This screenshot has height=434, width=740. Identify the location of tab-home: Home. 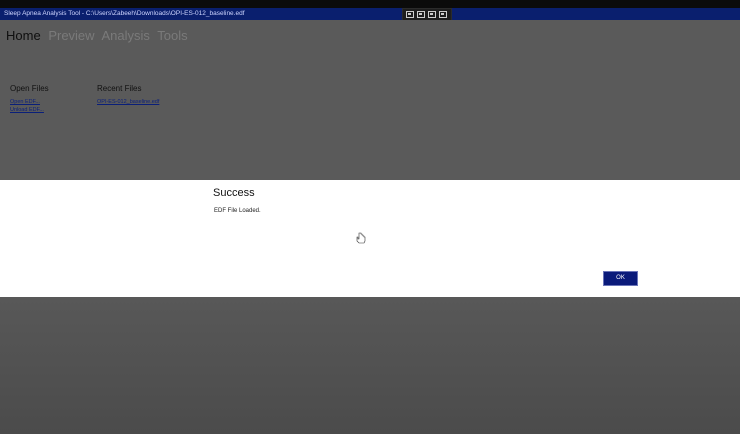
(23, 35).